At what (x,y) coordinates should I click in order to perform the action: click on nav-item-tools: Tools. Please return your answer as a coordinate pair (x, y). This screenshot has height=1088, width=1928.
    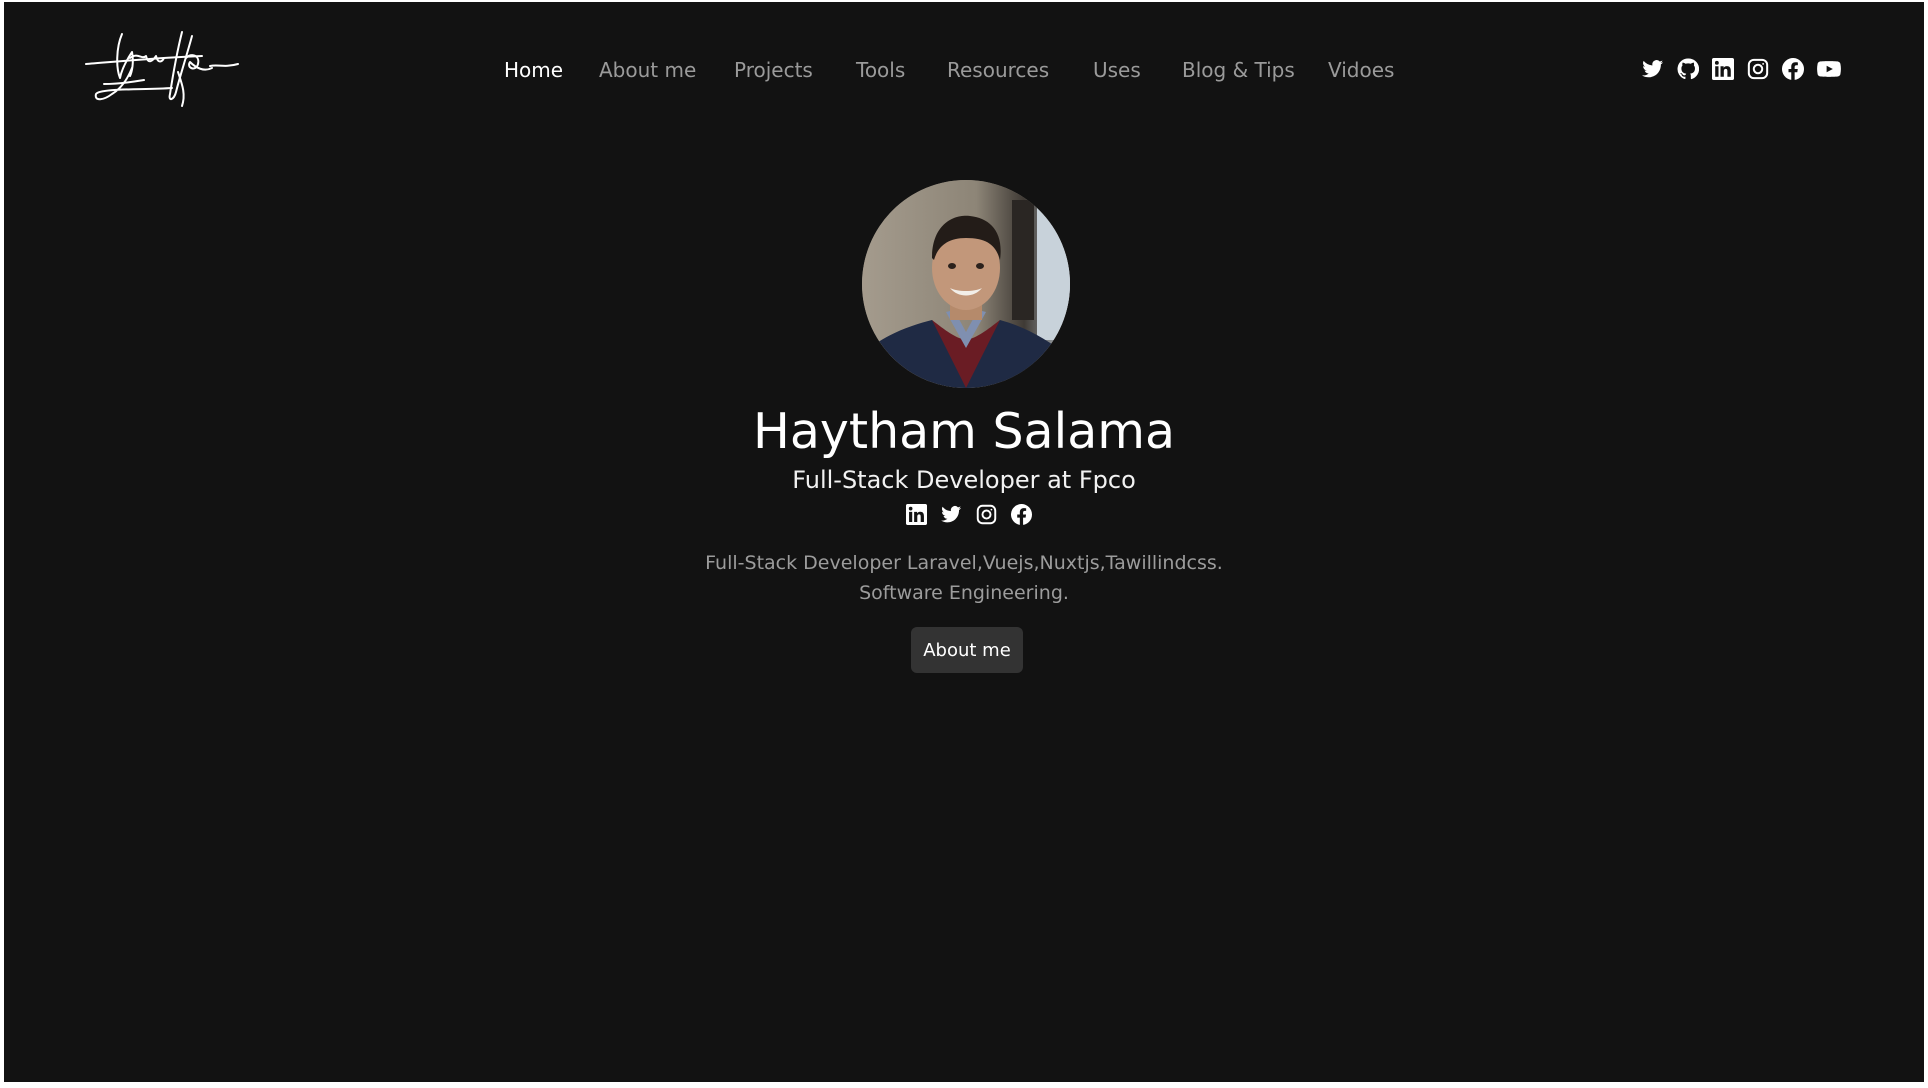
    Looking at the image, I should click on (880, 70).